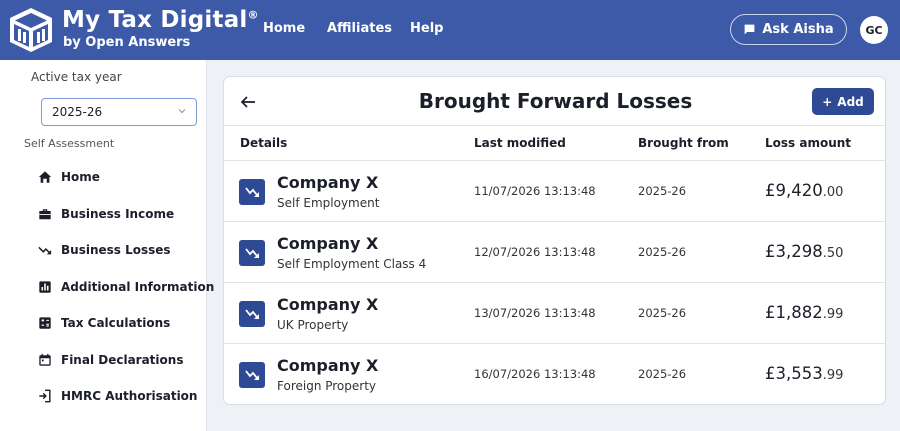 The height and width of the screenshot is (431, 900). What do you see at coordinates (118, 214) in the screenshot?
I see `sidebar-item-label: Business Income` at bounding box center [118, 214].